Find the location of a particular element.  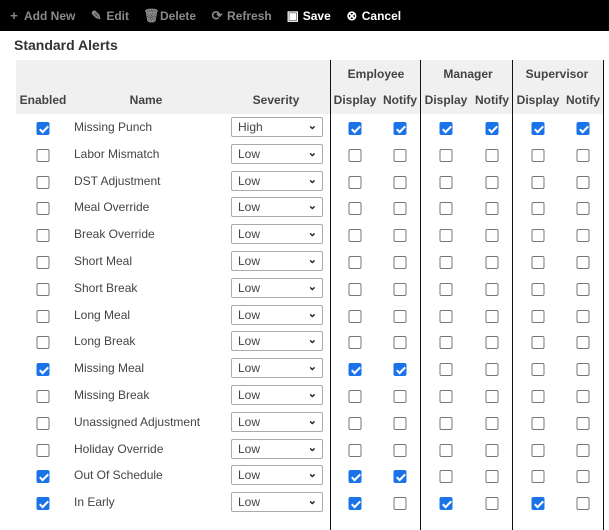

refresh-button: ⟳ Refresh is located at coordinates (241, 16).